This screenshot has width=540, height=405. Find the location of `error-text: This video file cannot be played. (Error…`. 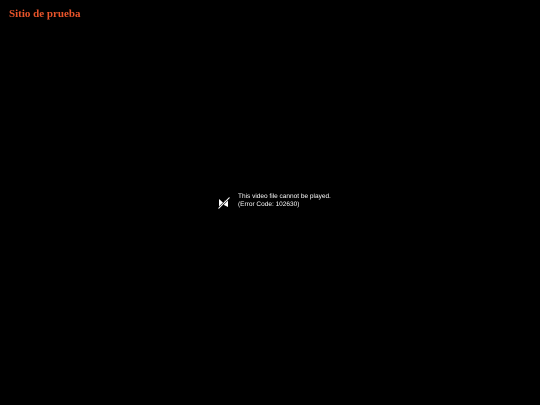

error-text: This video file cannot be played. (Error… is located at coordinates (284, 201).